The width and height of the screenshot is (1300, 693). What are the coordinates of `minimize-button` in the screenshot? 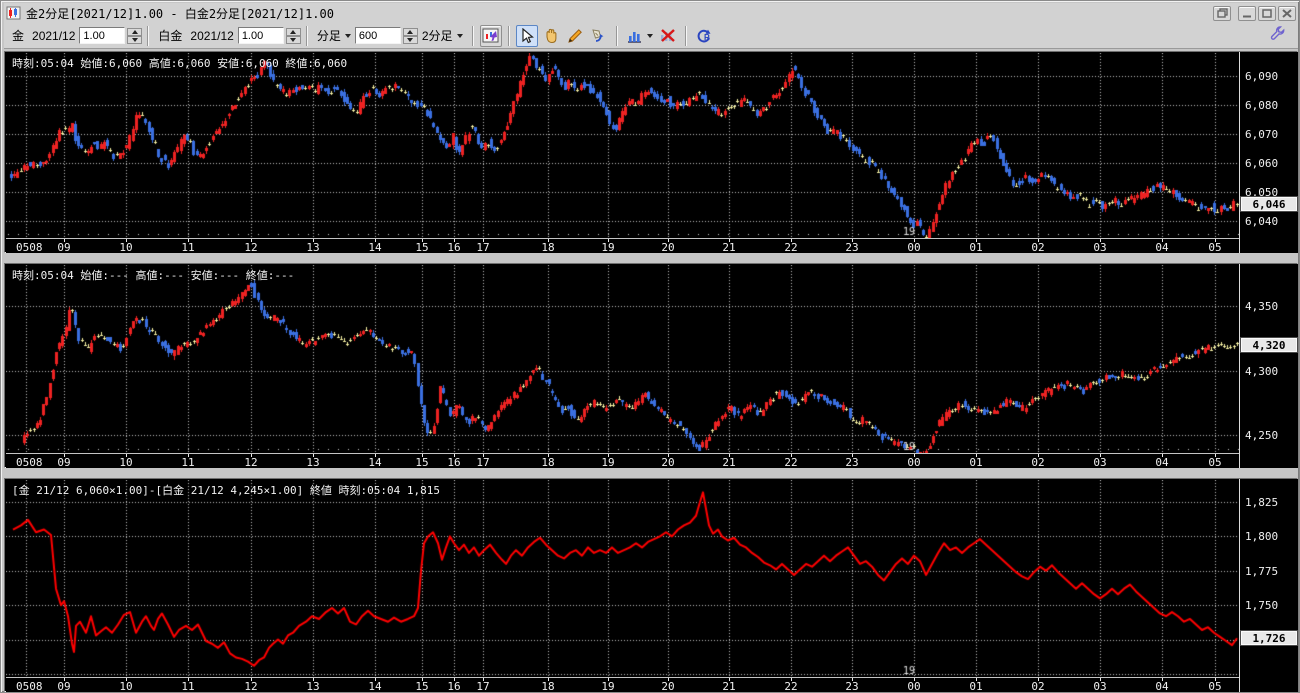 It's located at (1247, 13).